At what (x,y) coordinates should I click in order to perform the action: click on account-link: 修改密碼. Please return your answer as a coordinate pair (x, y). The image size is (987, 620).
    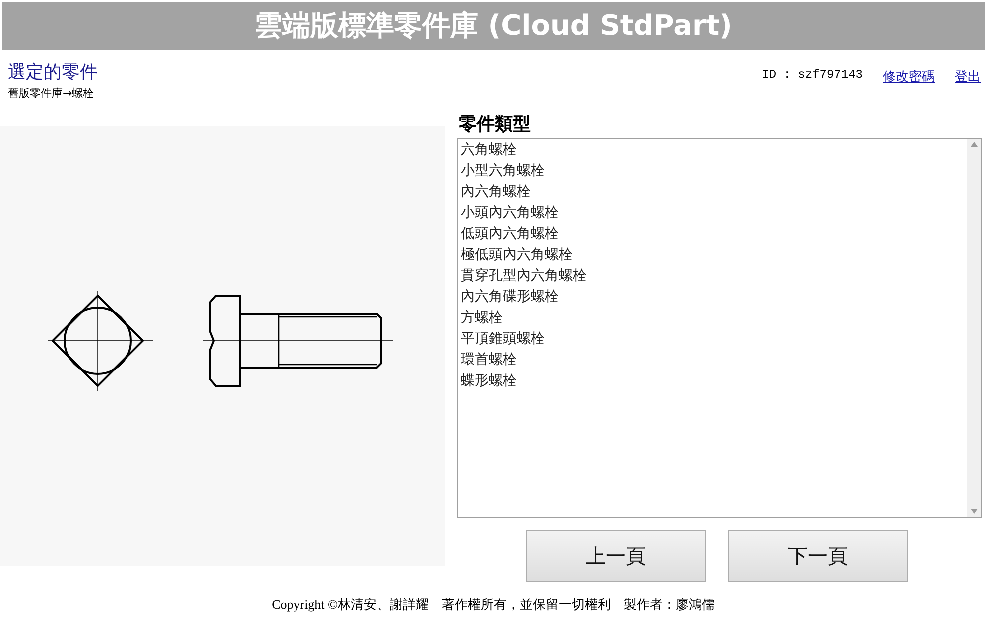
    Looking at the image, I should click on (909, 77).